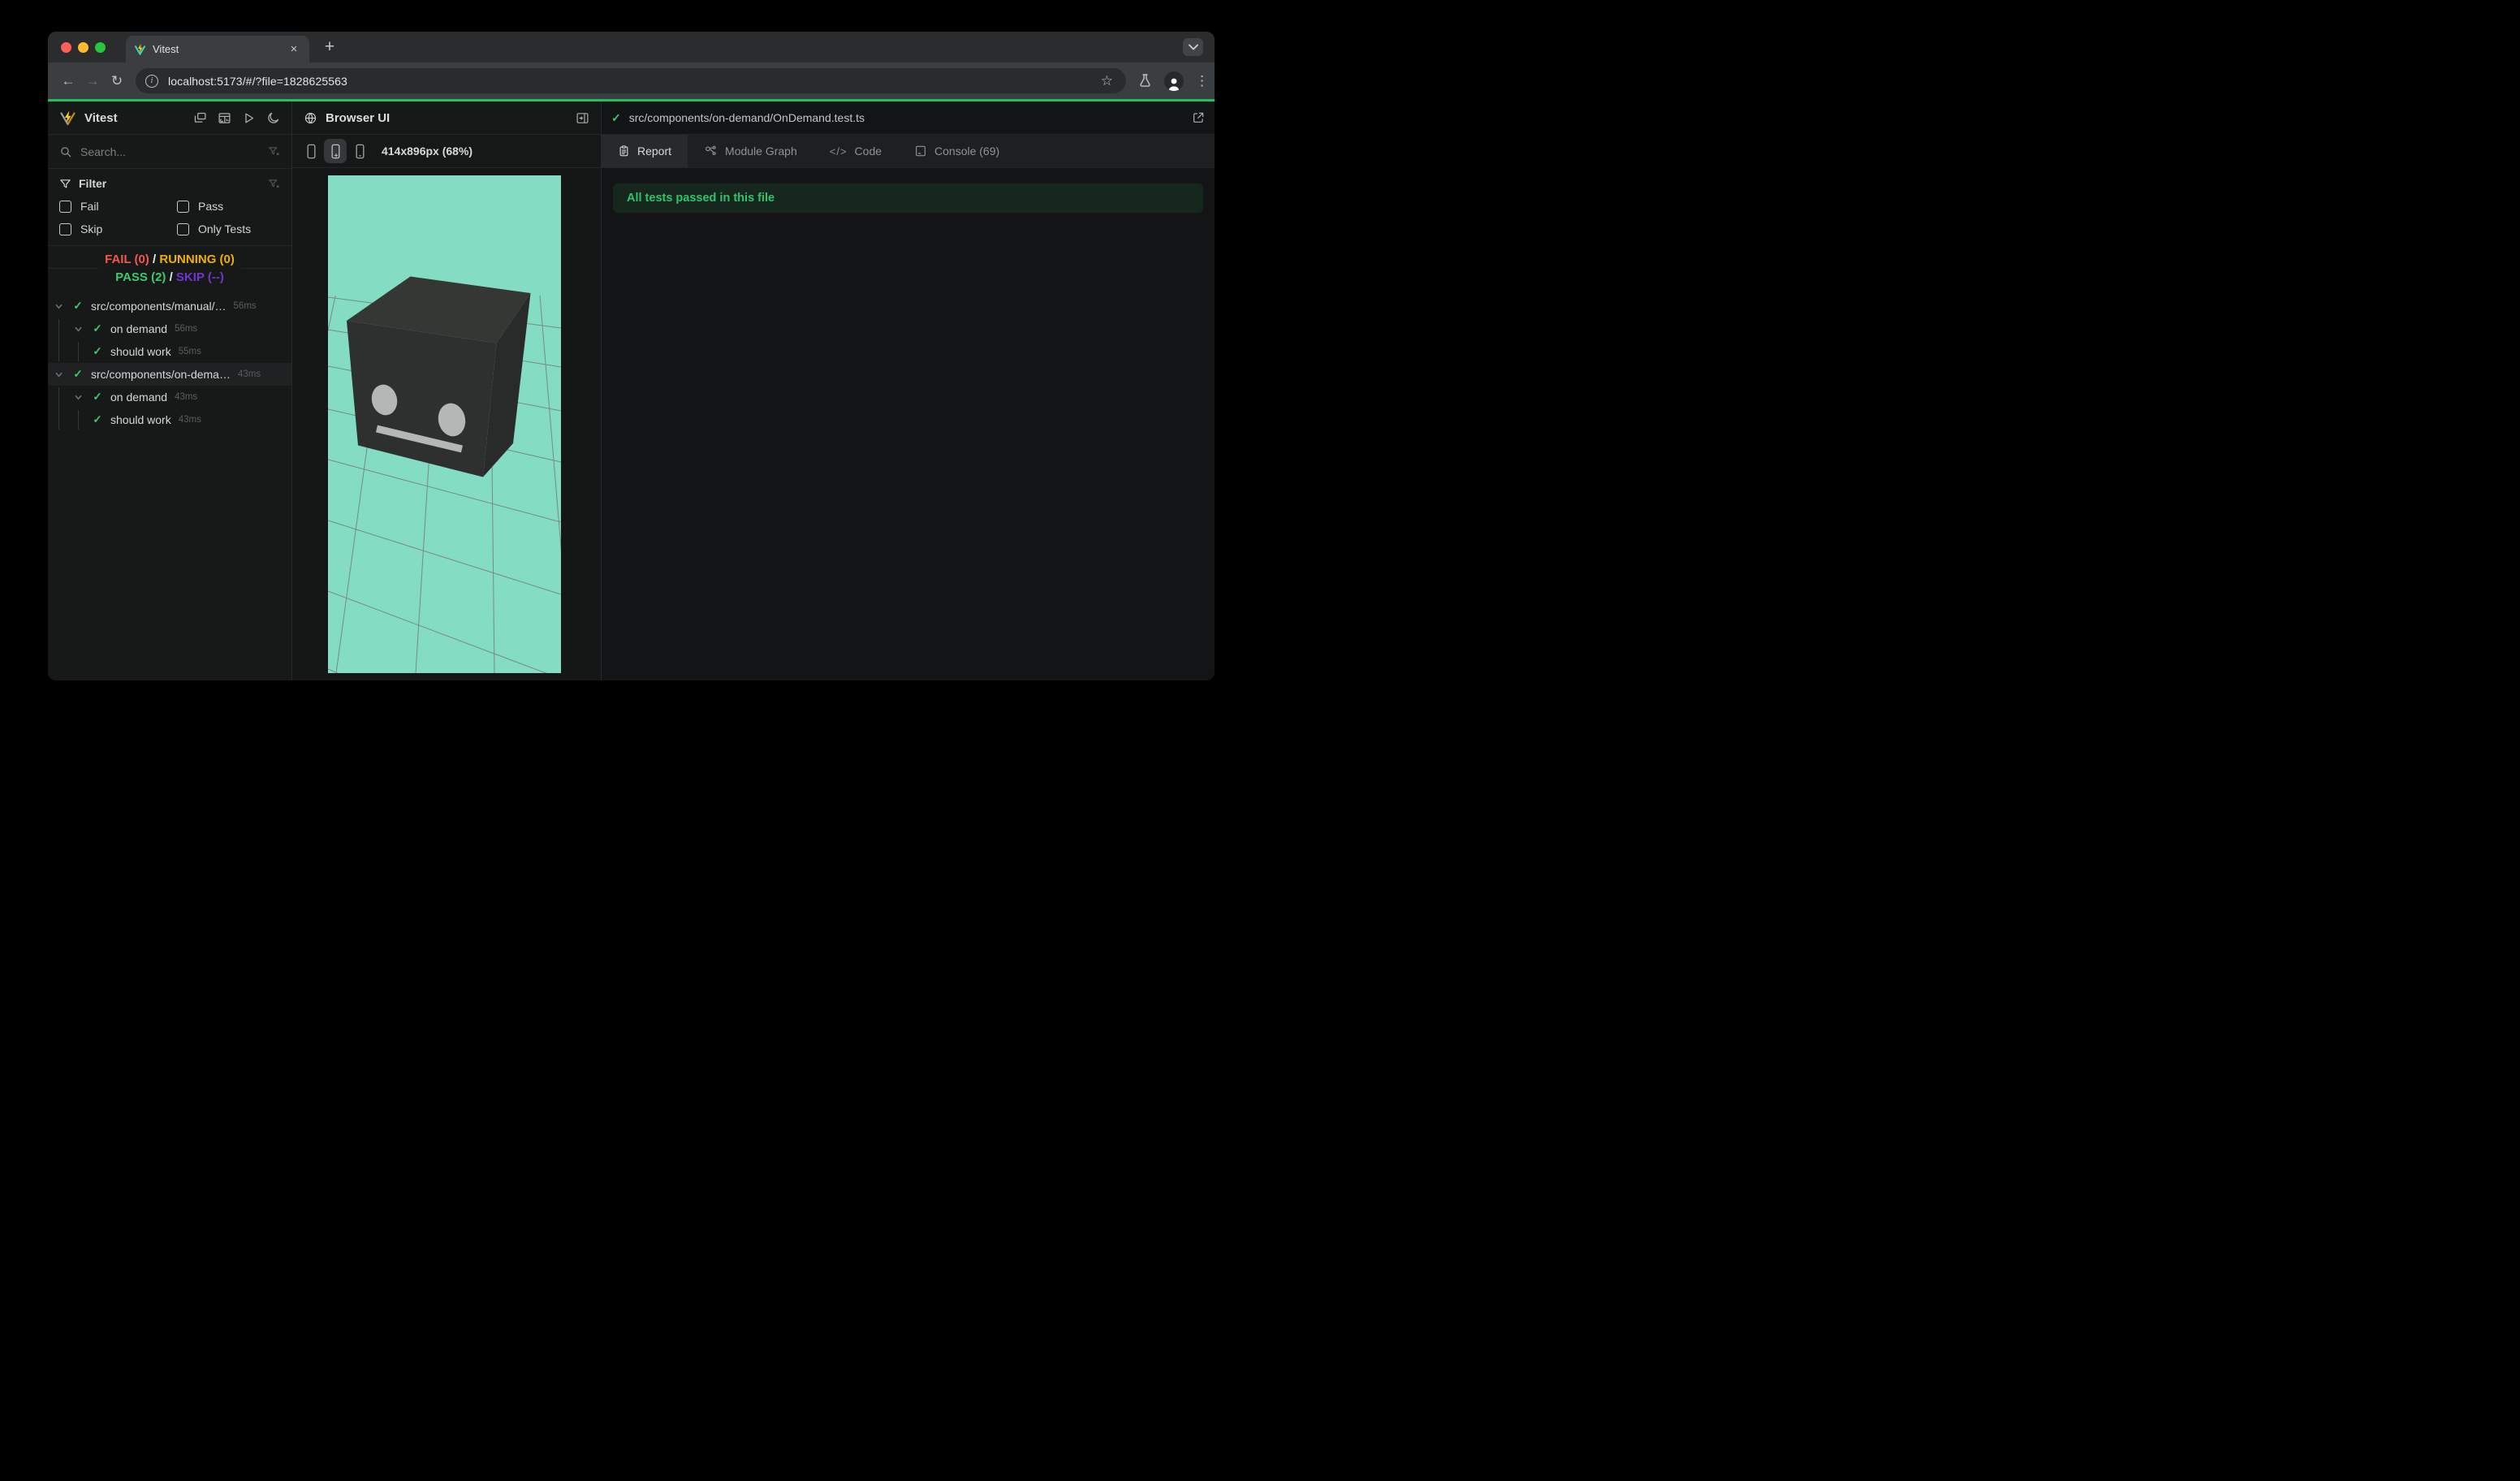  I want to click on filter-option-pass: Pass, so click(228, 207).